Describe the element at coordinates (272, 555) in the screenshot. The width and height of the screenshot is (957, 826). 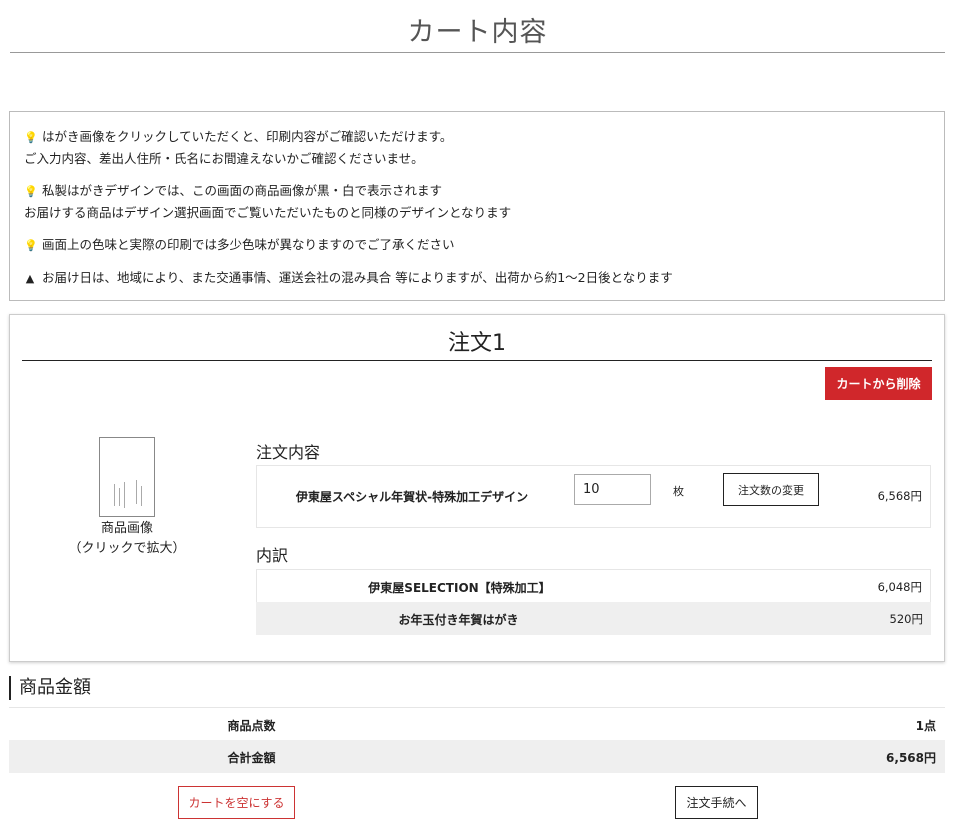
I see `breakdown-label: 内訳` at that location.